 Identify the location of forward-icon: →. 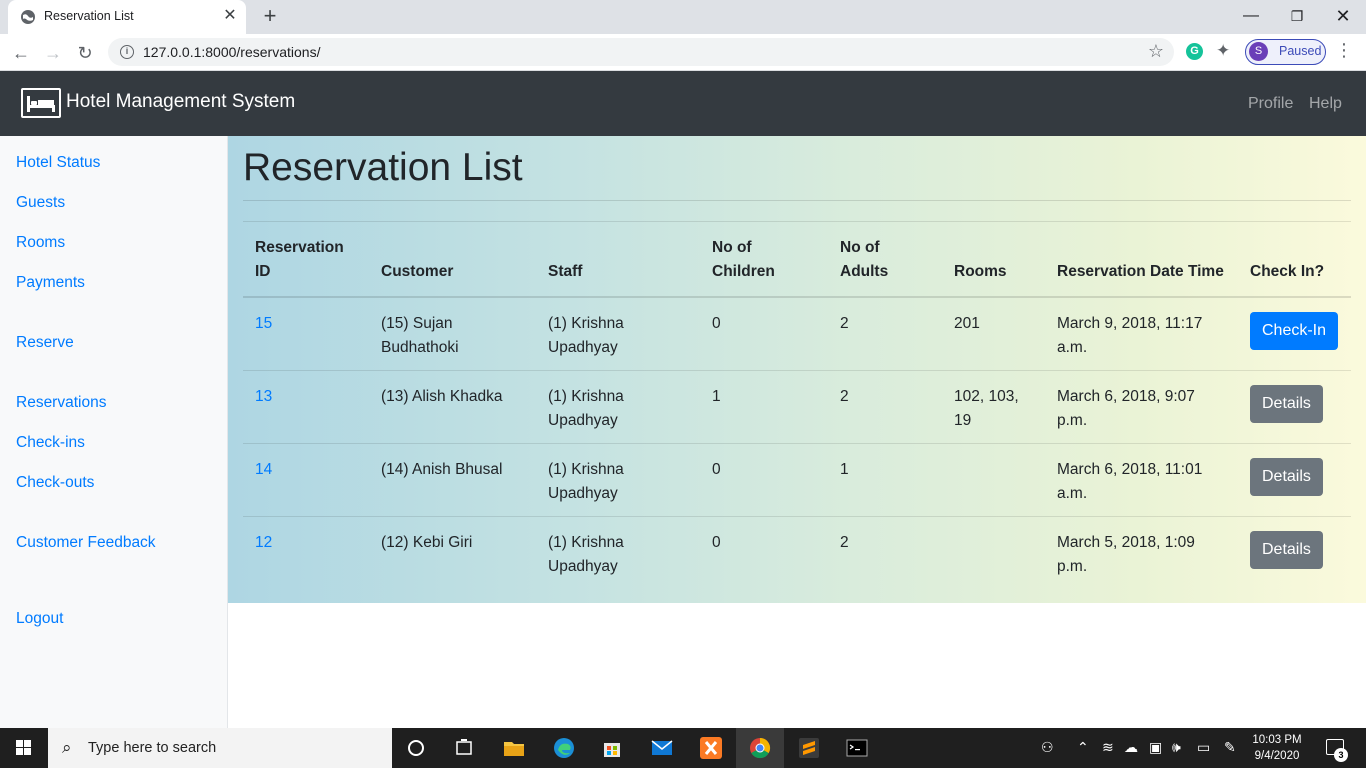
(53, 53).